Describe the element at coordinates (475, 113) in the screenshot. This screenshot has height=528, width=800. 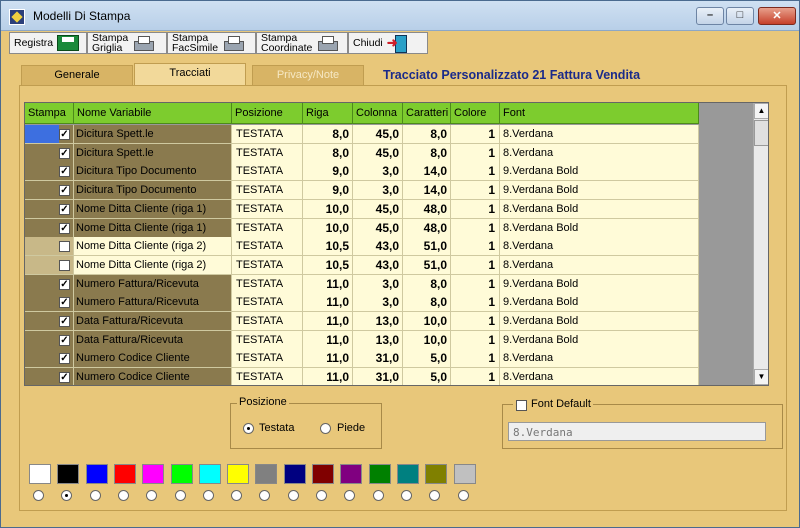
I see `column-header-colore: Colore` at that location.